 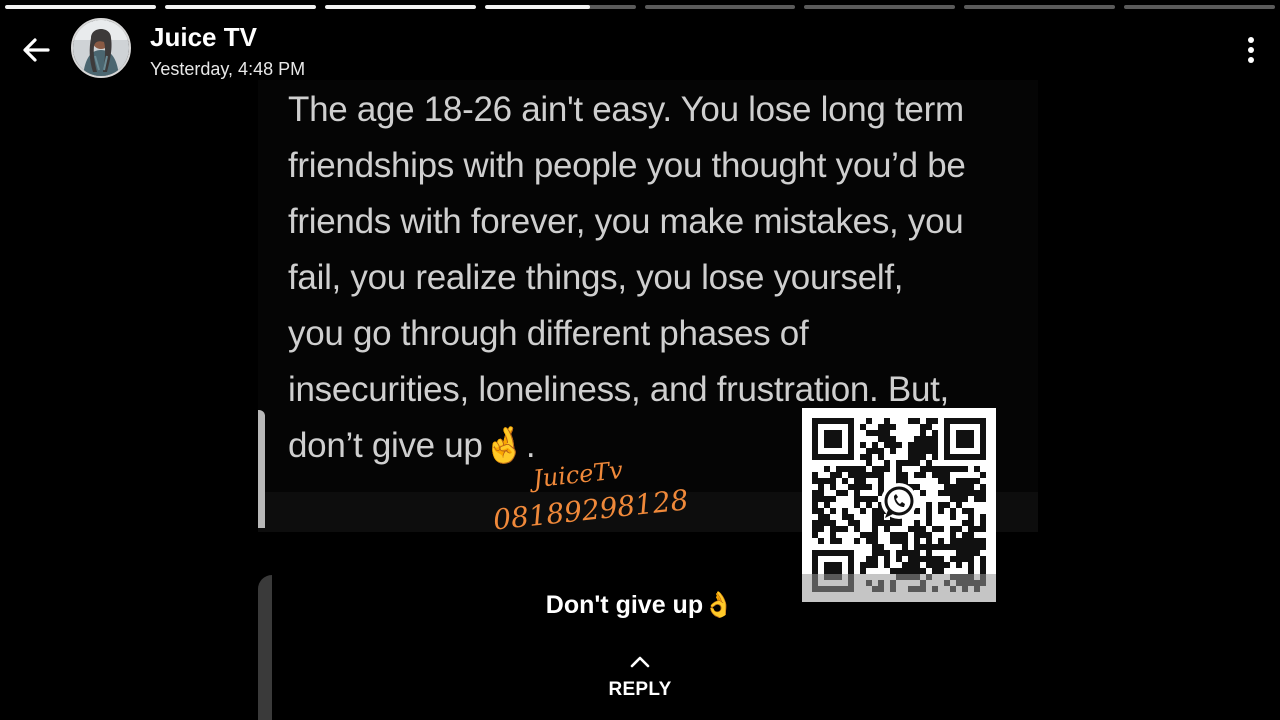 I want to click on account-name: Juice TV, so click(x=203, y=37).